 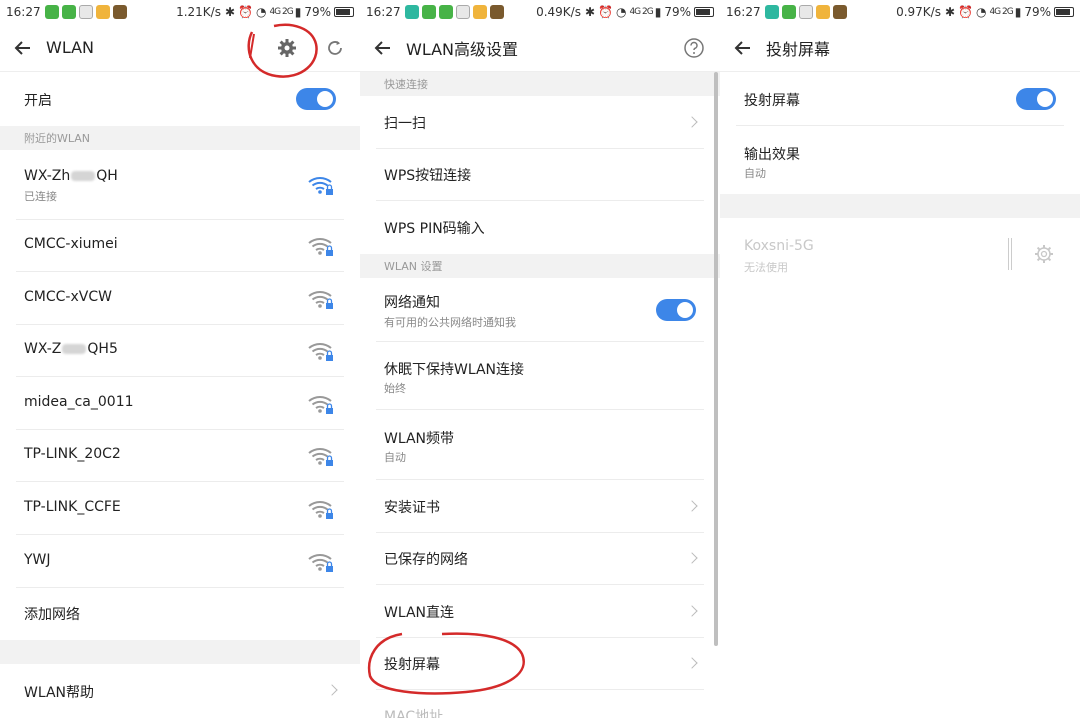 What do you see at coordinates (180, 403) in the screenshot?
I see `network-item: midea_ca_0011` at bounding box center [180, 403].